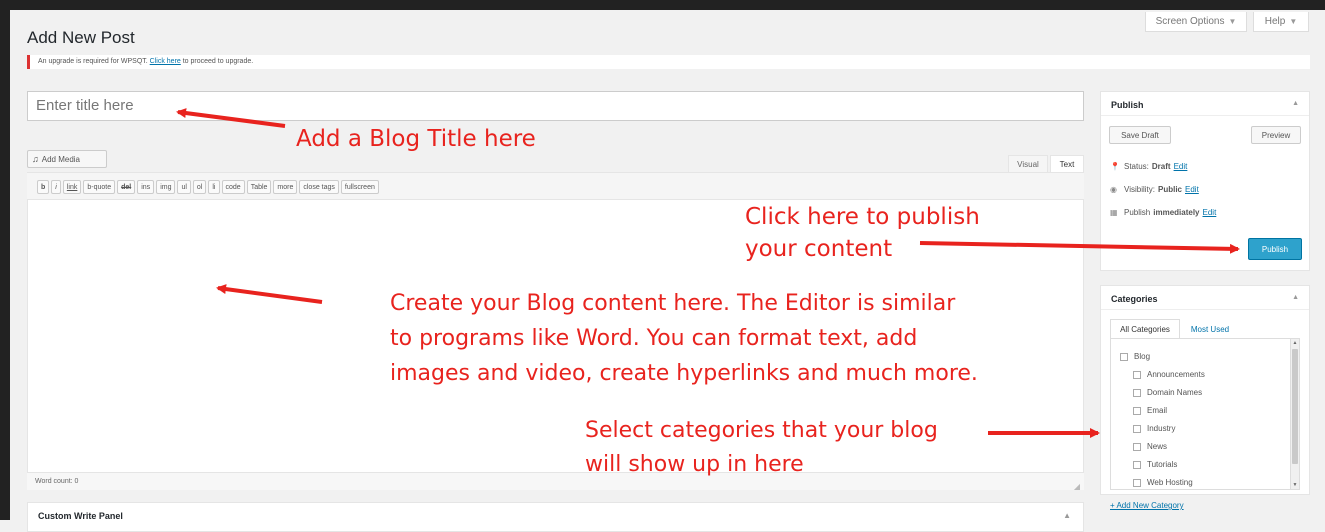 Image resolution: width=1325 pixels, height=532 pixels. Describe the element at coordinates (1275, 21) in the screenshot. I see `help-label: Help` at that location.